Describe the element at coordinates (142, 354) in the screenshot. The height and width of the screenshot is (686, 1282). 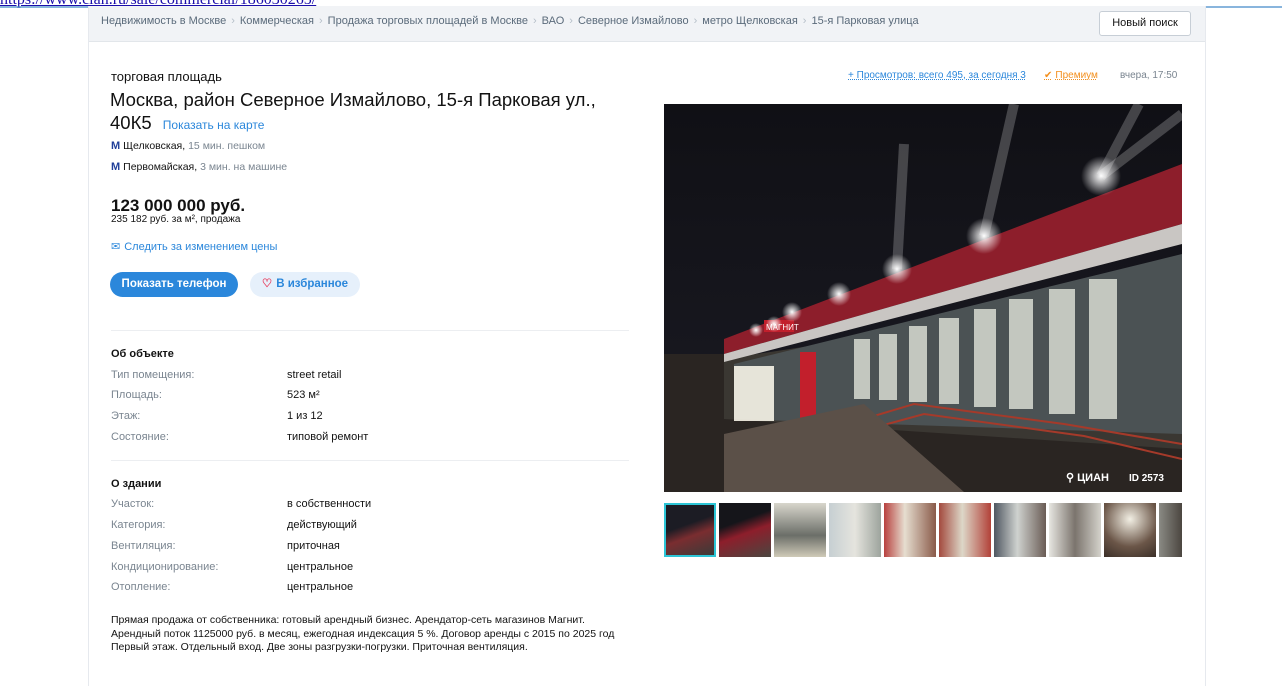
I see `about-object-title: Об объекте` at that location.